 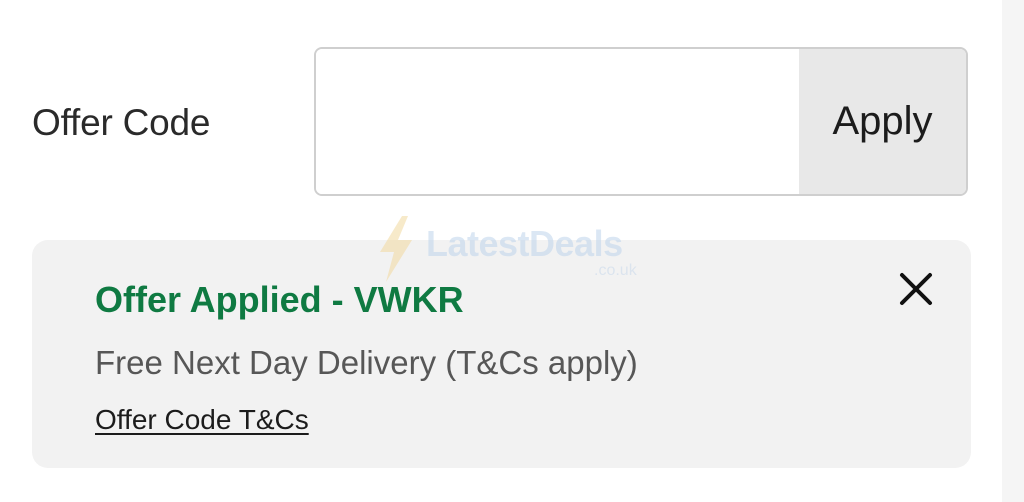 What do you see at coordinates (615, 270) in the screenshot?
I see `watermark-domain: .co.uk` at bounding box center [615, 270].